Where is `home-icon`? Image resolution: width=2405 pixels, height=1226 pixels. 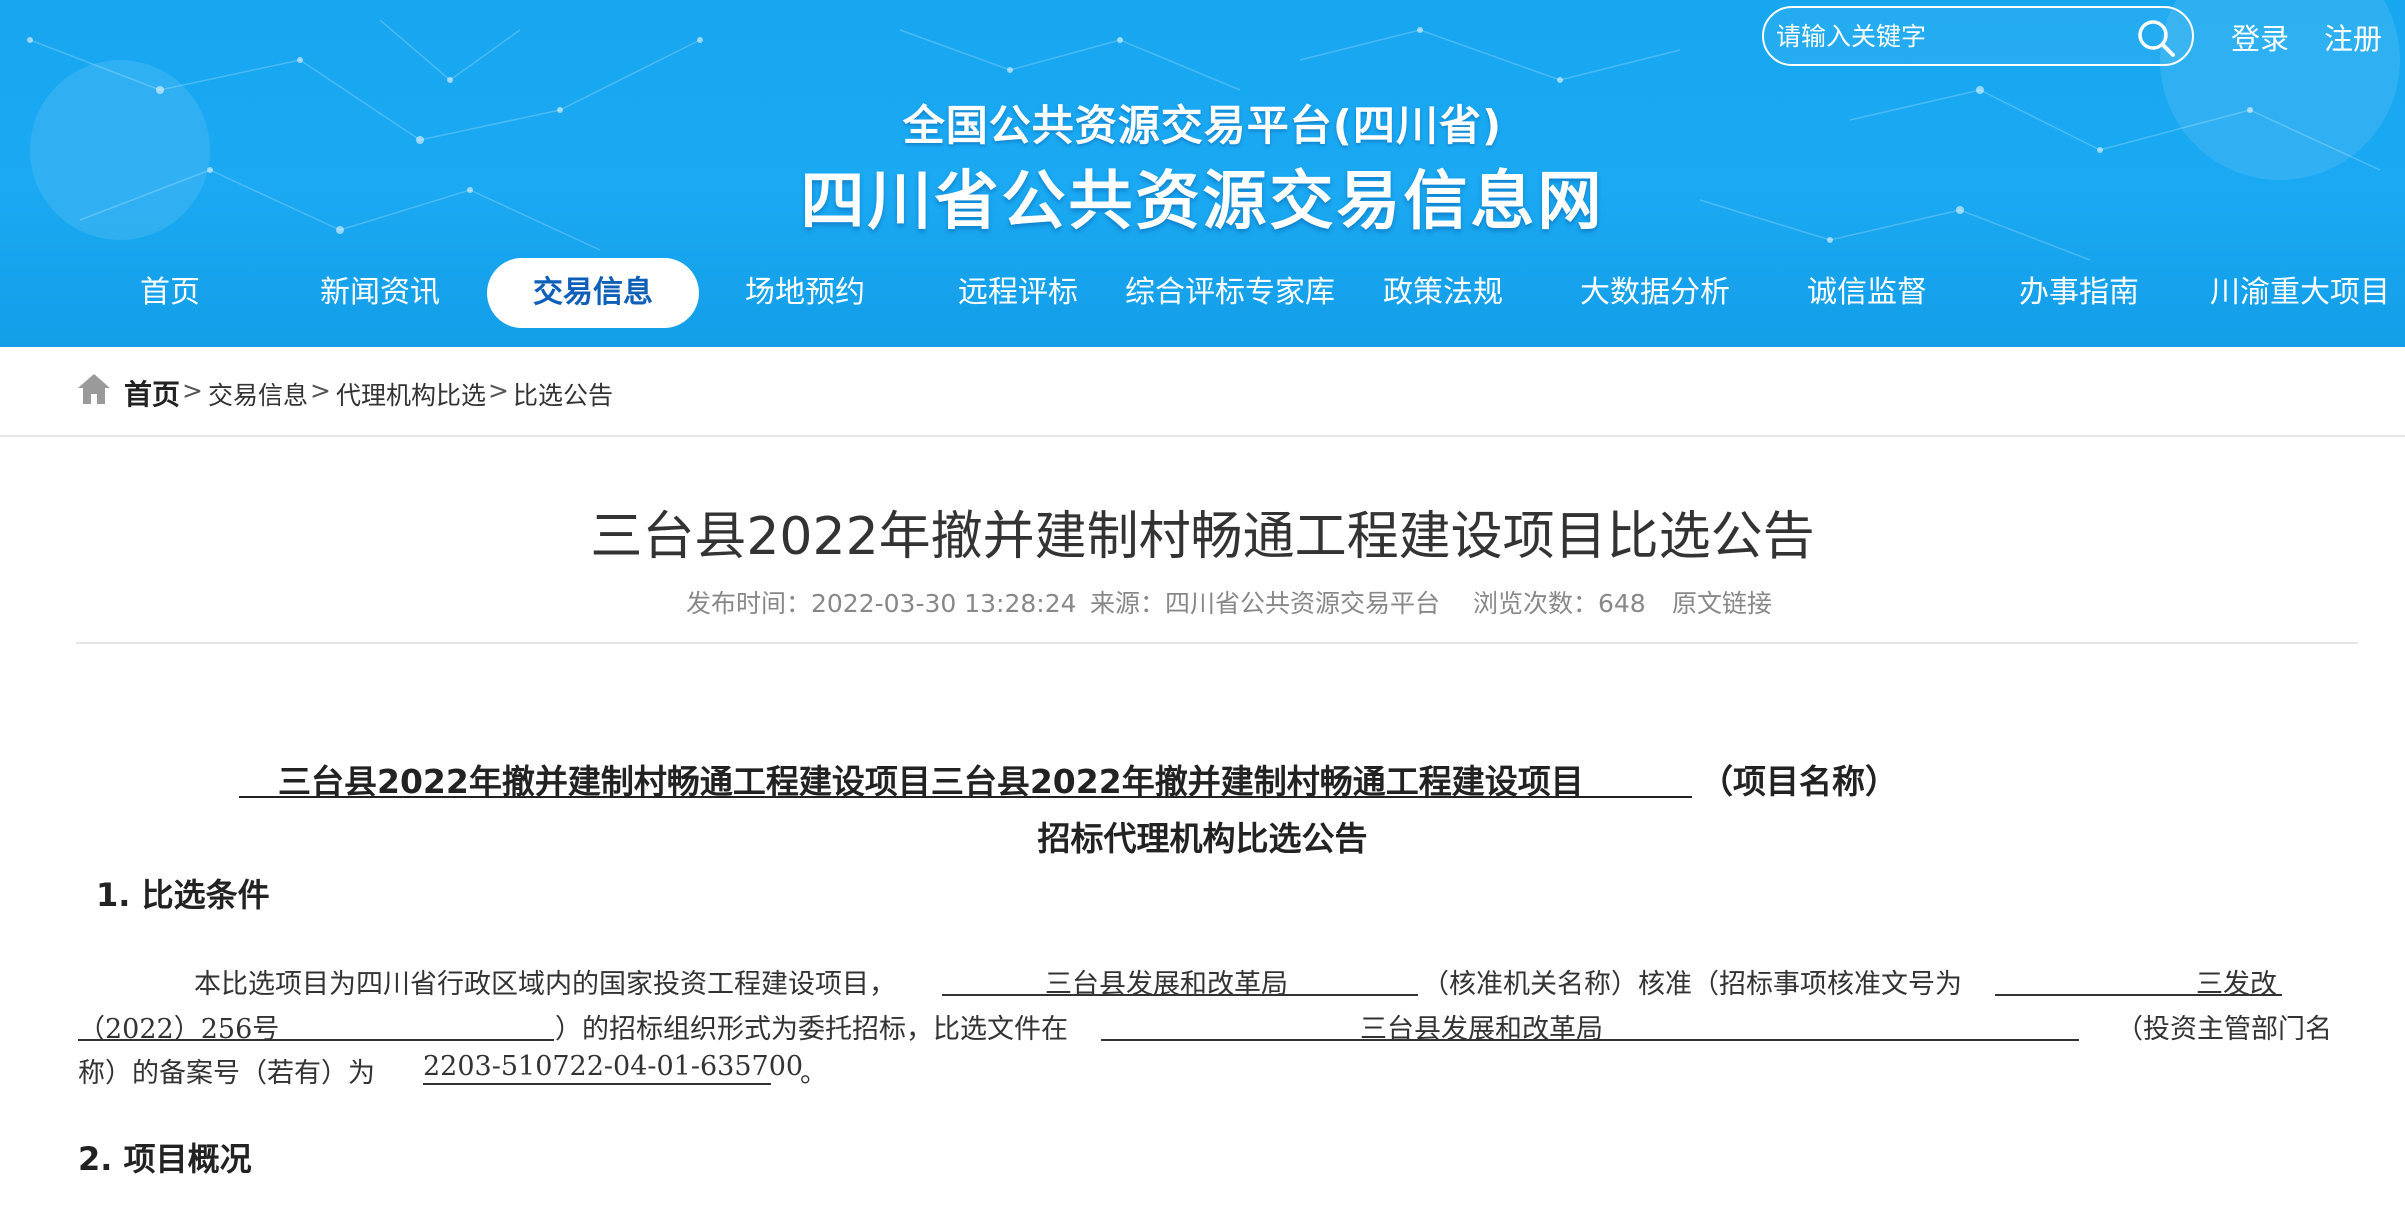 home-icon is located at coordinates (94, 389).